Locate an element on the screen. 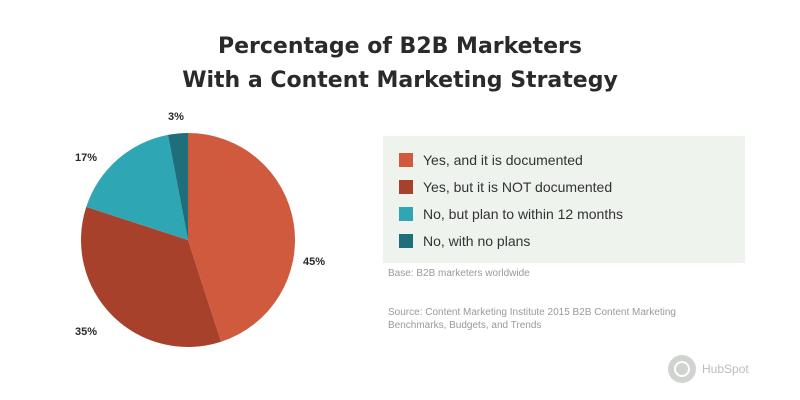  legend-swatch-no-plans is located at coordinates (406, 240).